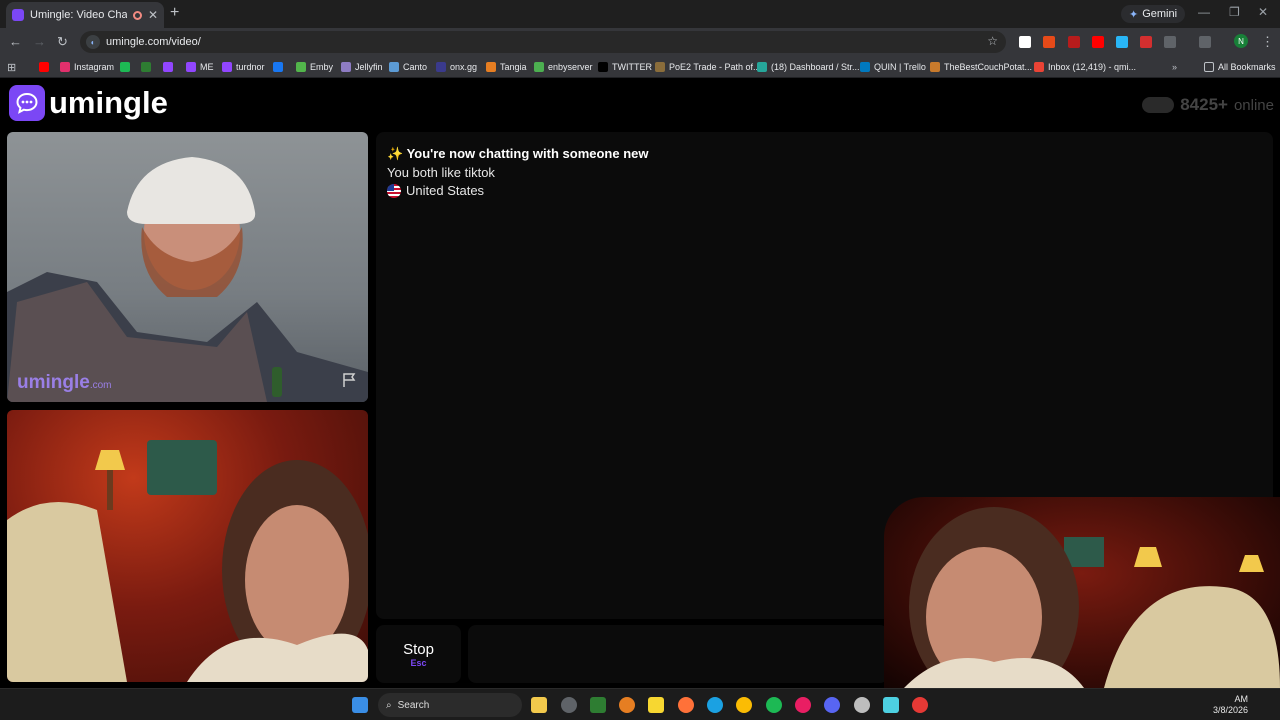  I want to click on stop-button: Stop Esc, so click(418, 654).